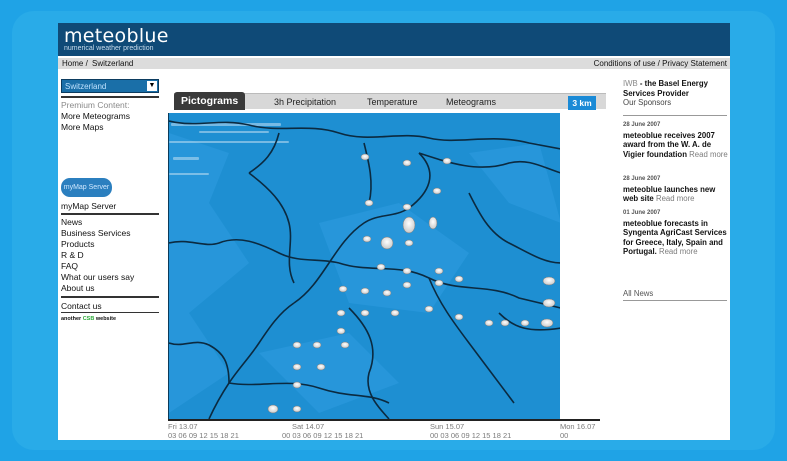  What do you see at coordinates (447, 426) in the screenshot?
I see `day-sun: Sun 15.07` at bounding box center [447, 426].